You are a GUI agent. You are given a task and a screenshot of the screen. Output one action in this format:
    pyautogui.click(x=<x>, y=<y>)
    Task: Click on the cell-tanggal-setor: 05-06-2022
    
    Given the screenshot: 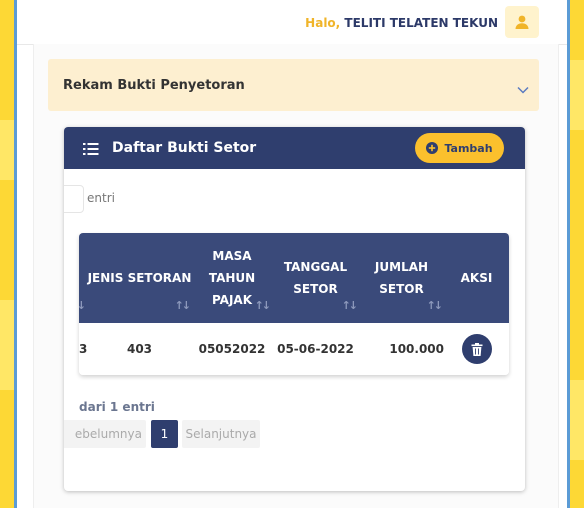 What is the action you would take?
    pyautogui.click(x=315, y=349)
    